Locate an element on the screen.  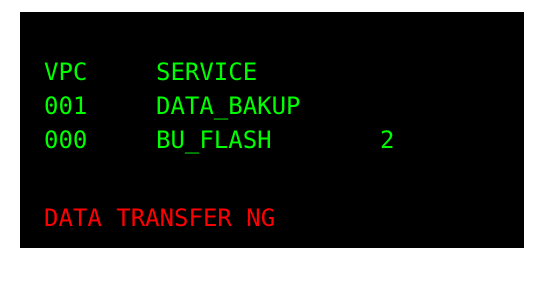
row-service: BU_FLASH is located at coordinates (214, 140).